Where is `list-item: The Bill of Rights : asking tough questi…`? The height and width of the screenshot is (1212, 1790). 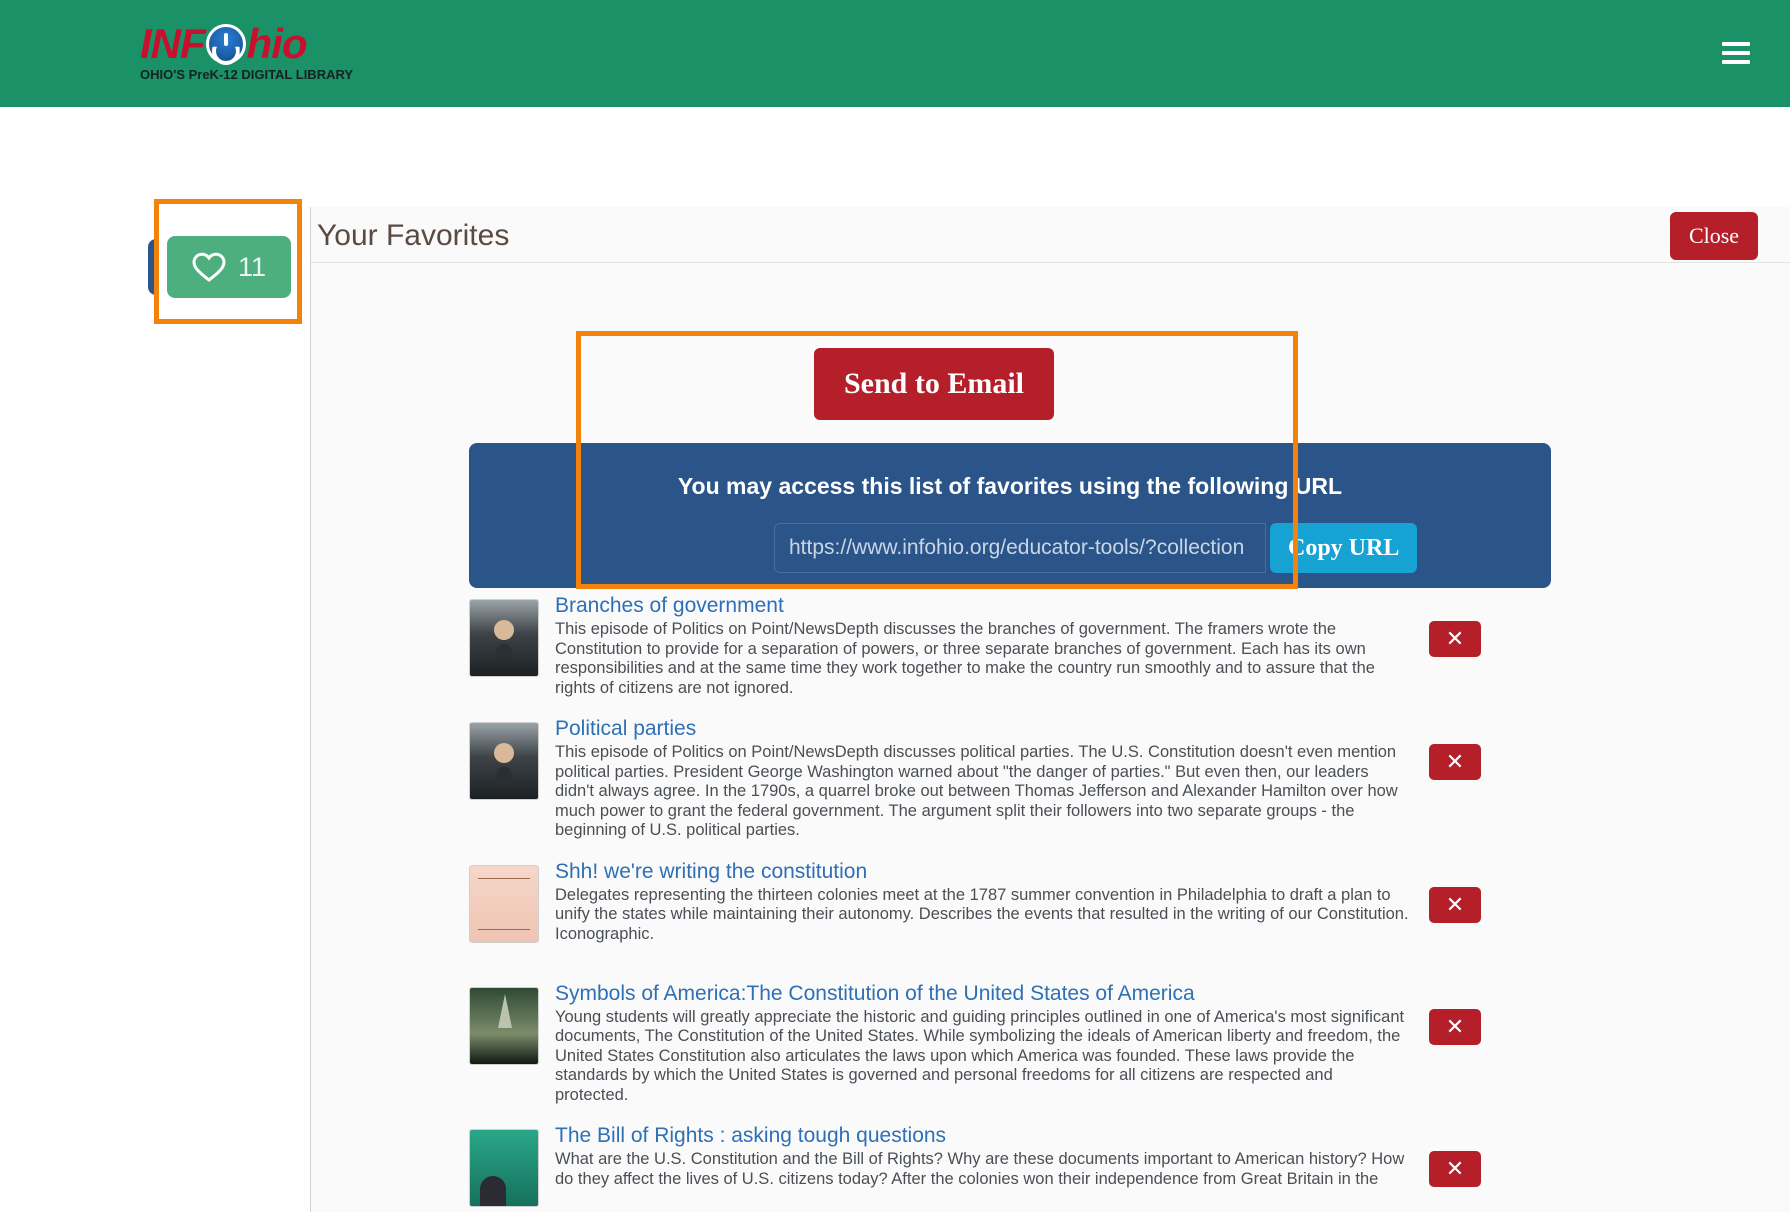
list-item: The Bill of Rights : asking tough questi… is located at coordinates (1050, 1167).